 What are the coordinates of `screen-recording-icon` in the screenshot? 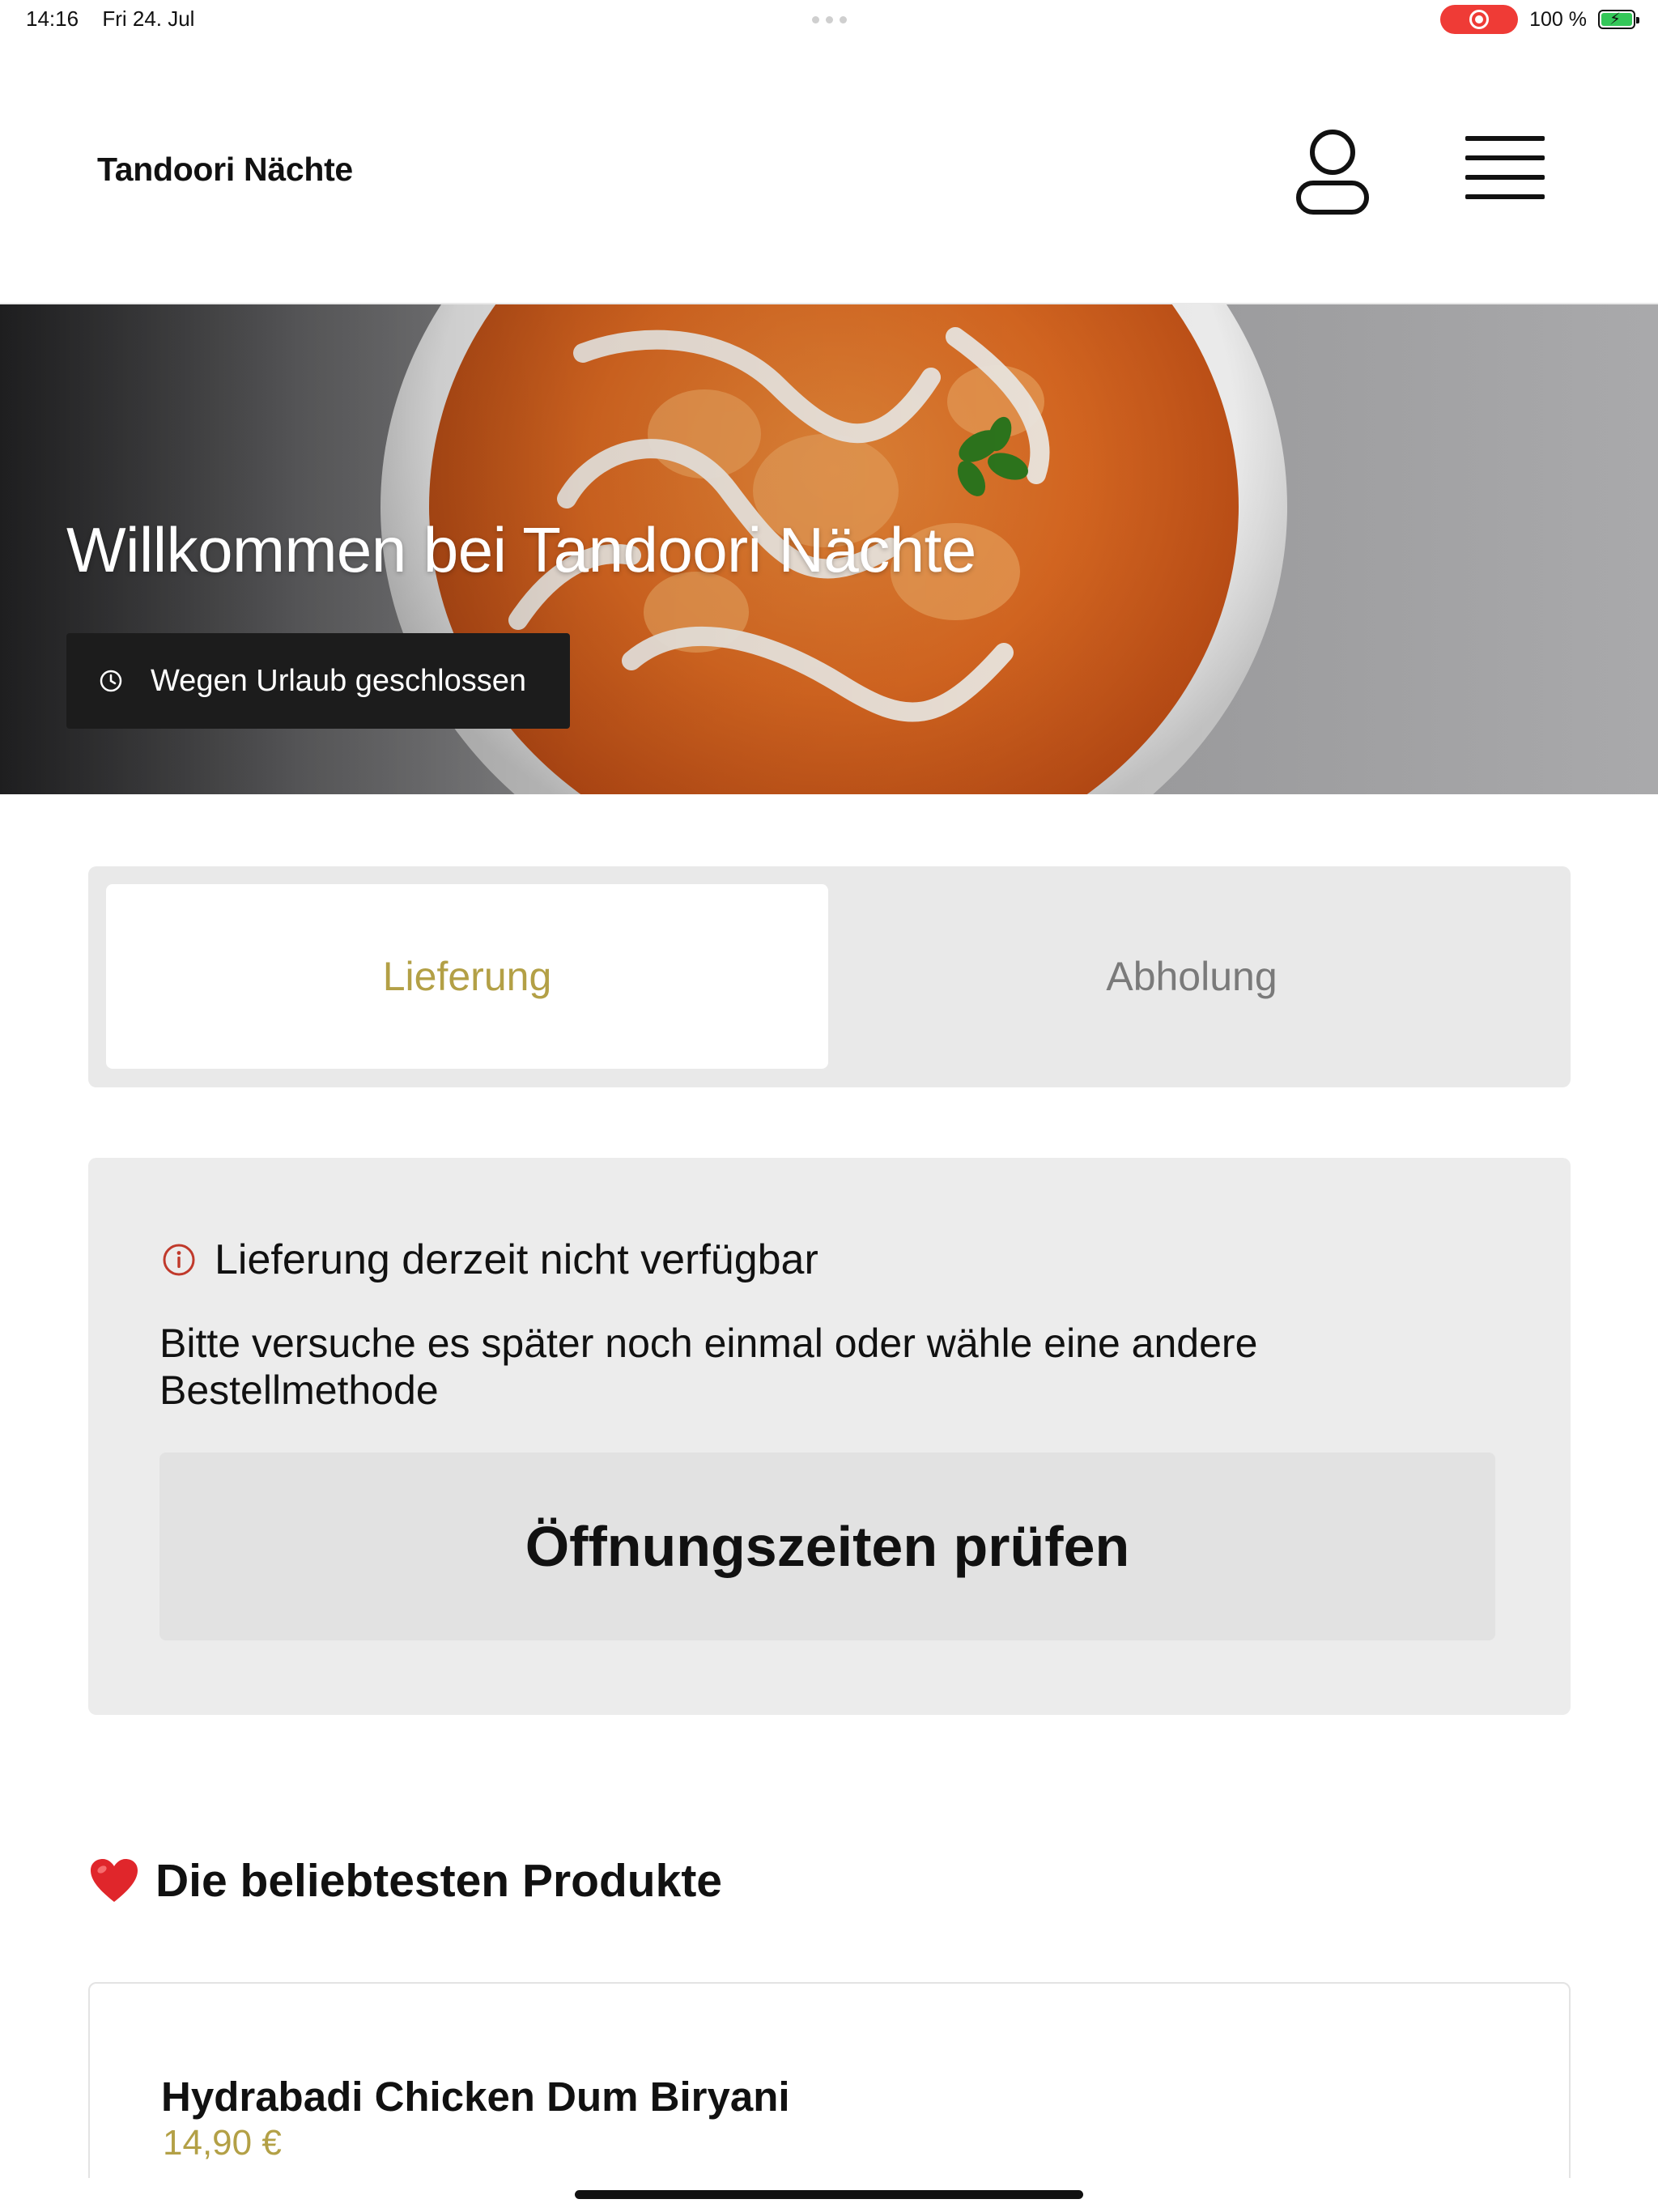 It's located at (1479, 19).